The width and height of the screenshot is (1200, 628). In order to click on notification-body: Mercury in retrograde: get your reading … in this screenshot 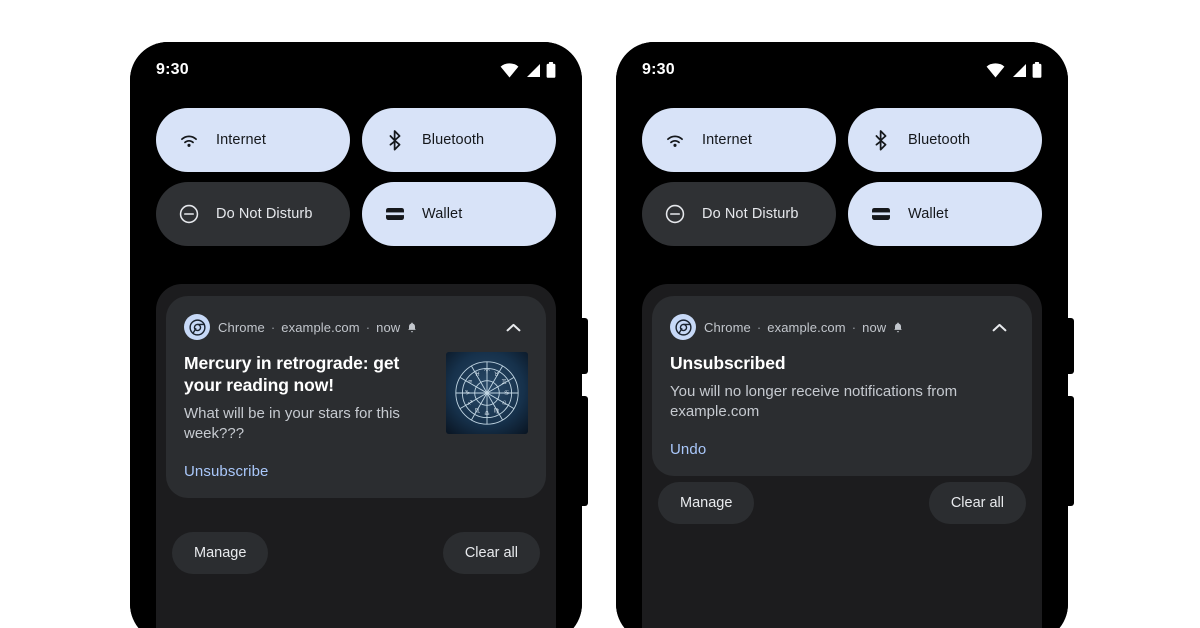, I will do `click(356, 397)`.